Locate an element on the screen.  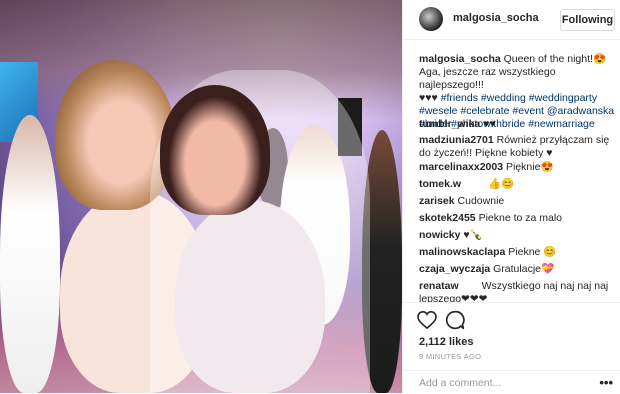
comment-username: tomek.w is located at coordinates (440, 184).